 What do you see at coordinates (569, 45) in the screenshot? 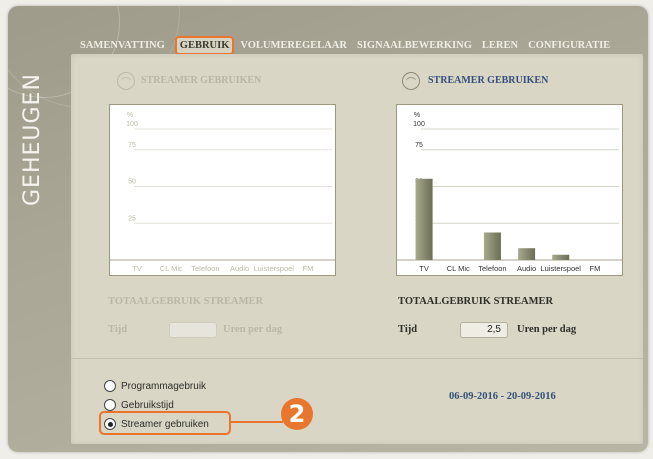
I see `tab-configuratie: CONFIGURATIE` at bounding box center [569, 45].